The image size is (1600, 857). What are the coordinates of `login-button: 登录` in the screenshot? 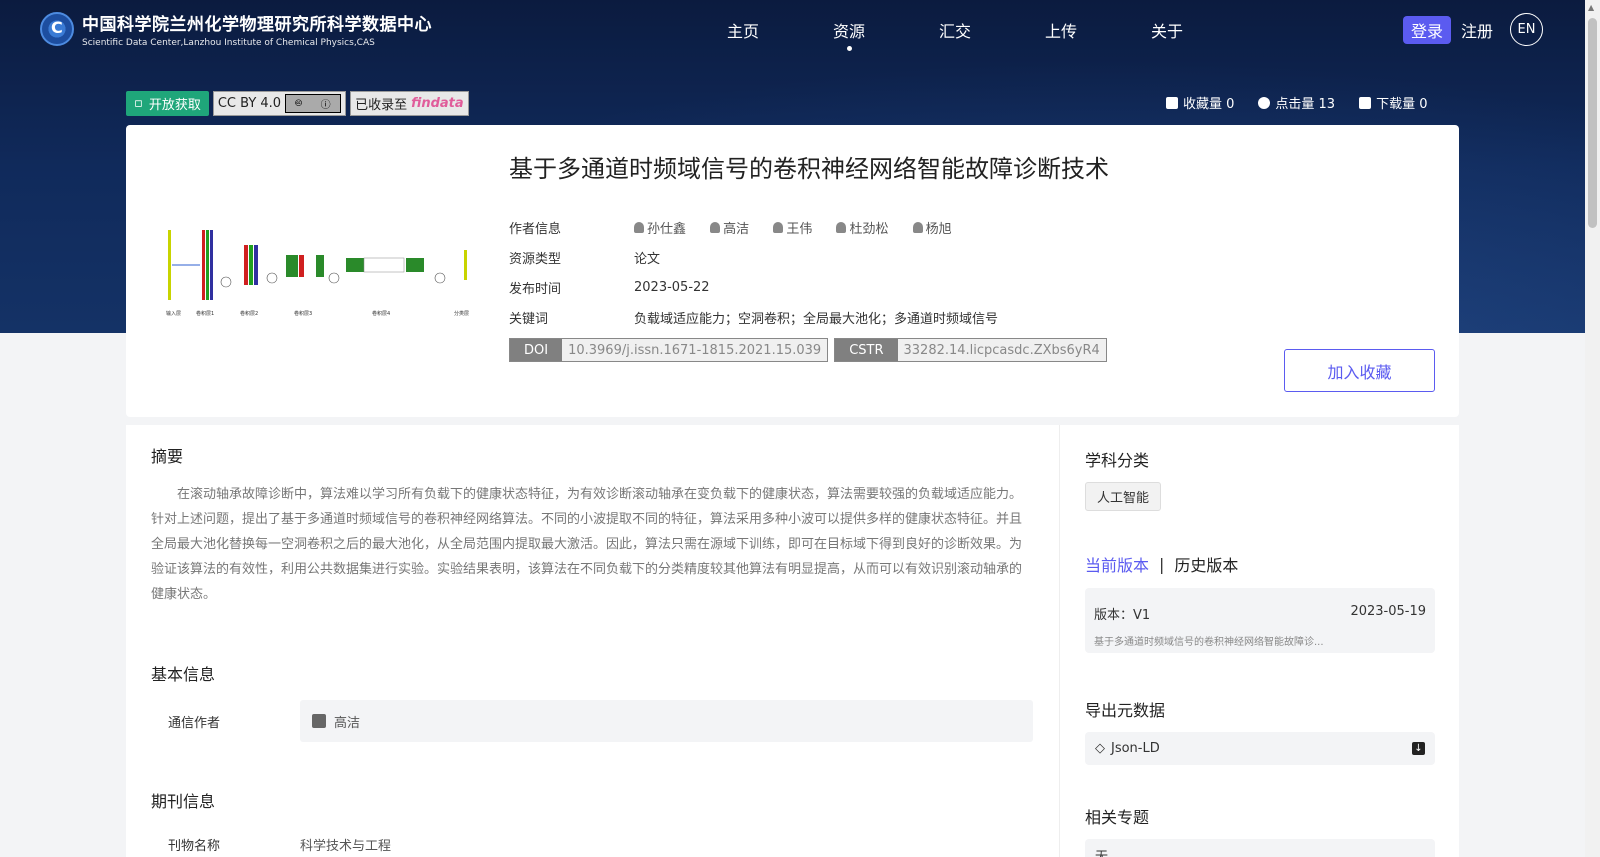 It's located at (1427, 30).